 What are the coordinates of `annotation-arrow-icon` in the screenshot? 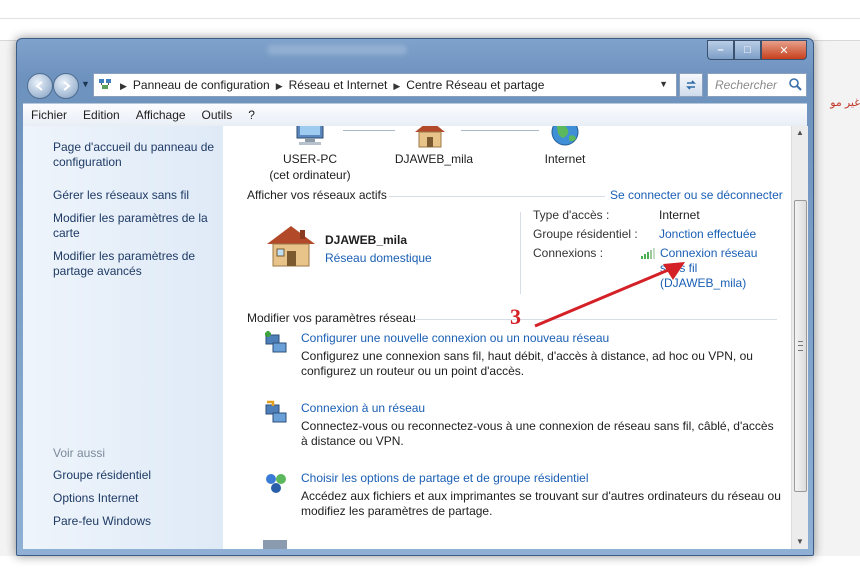 It's located at (609, 295).